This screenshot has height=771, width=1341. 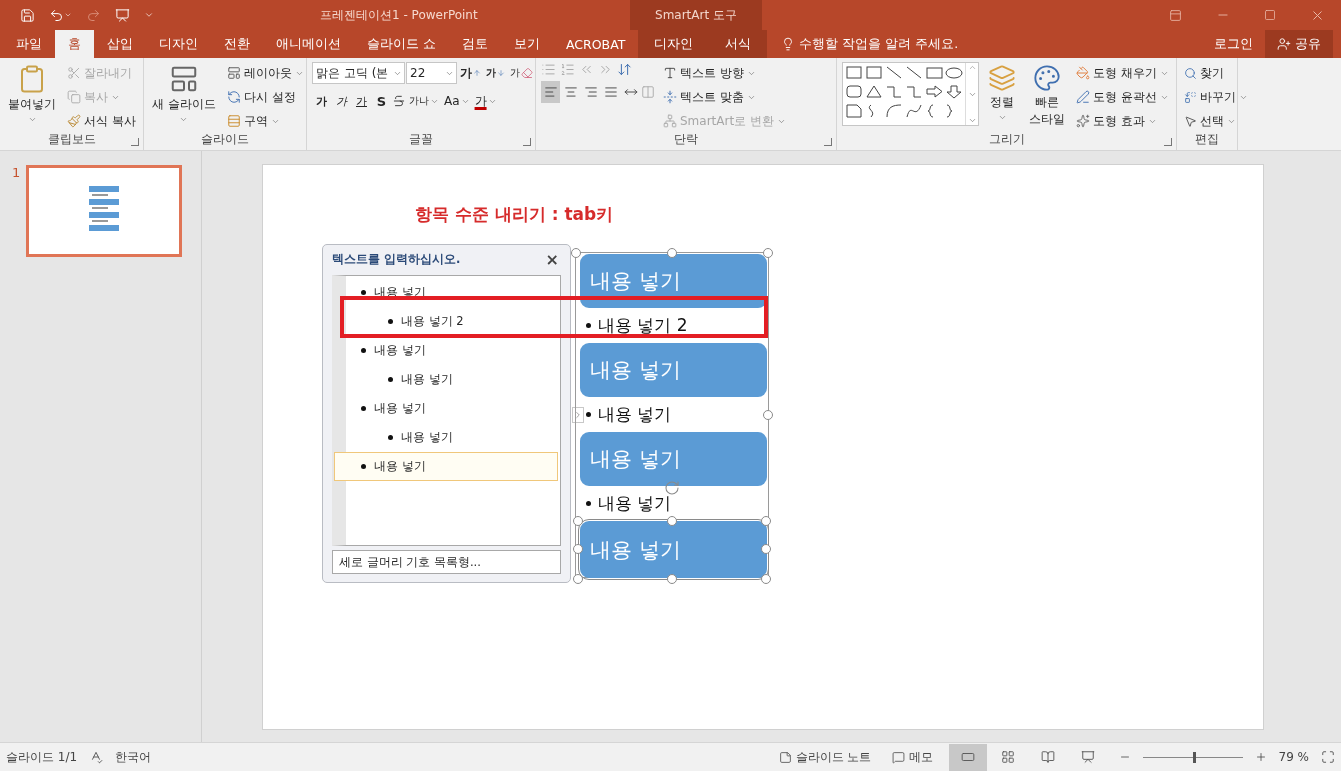 I want to click on select-button: 선택, so click(x=1216, y=121).